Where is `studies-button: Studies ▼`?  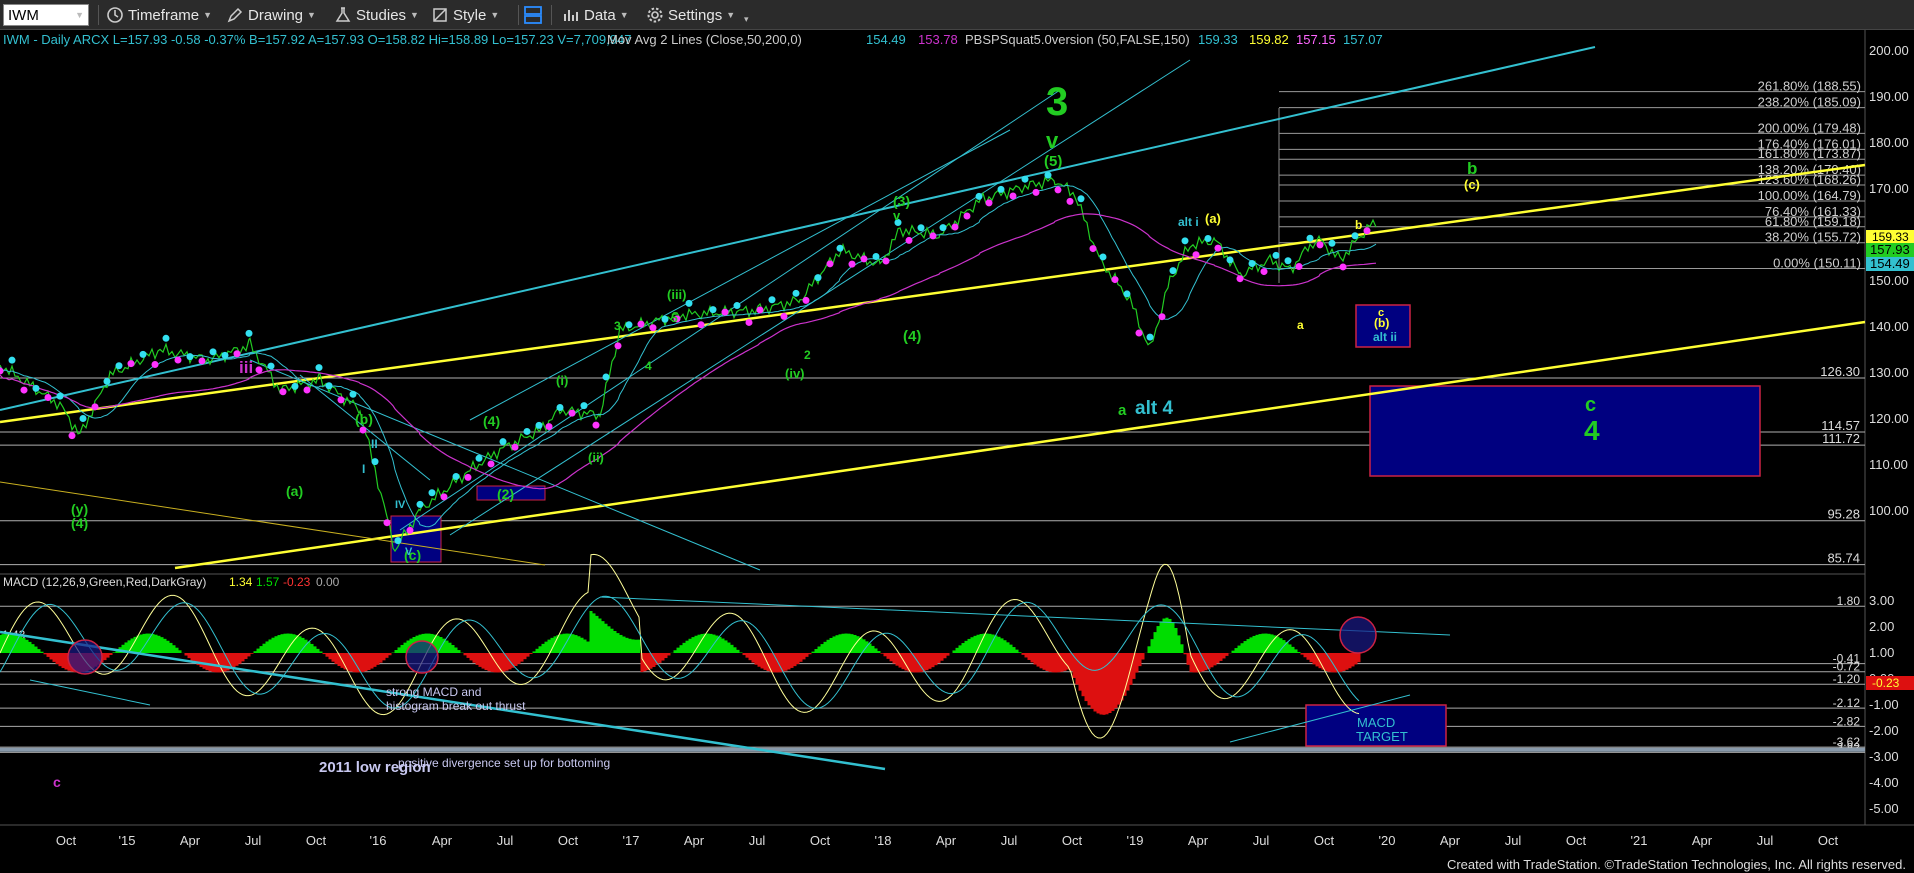
studies-button: Studies ▼ is located at coordinates (376, 15).